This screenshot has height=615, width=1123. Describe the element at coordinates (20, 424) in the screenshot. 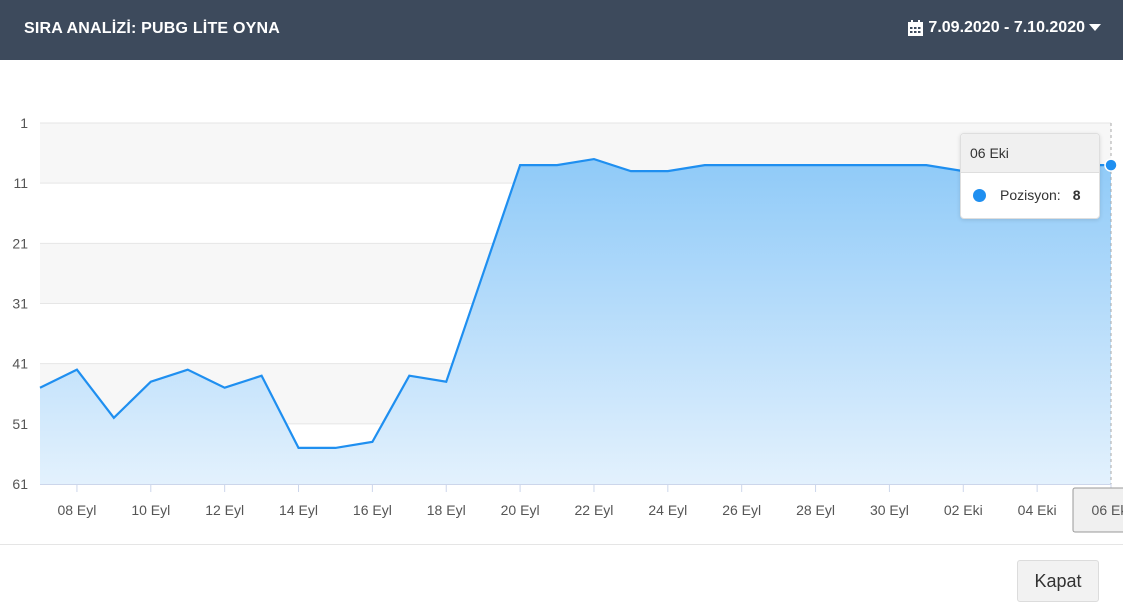

I see `y-tick-label: 51` at that location.